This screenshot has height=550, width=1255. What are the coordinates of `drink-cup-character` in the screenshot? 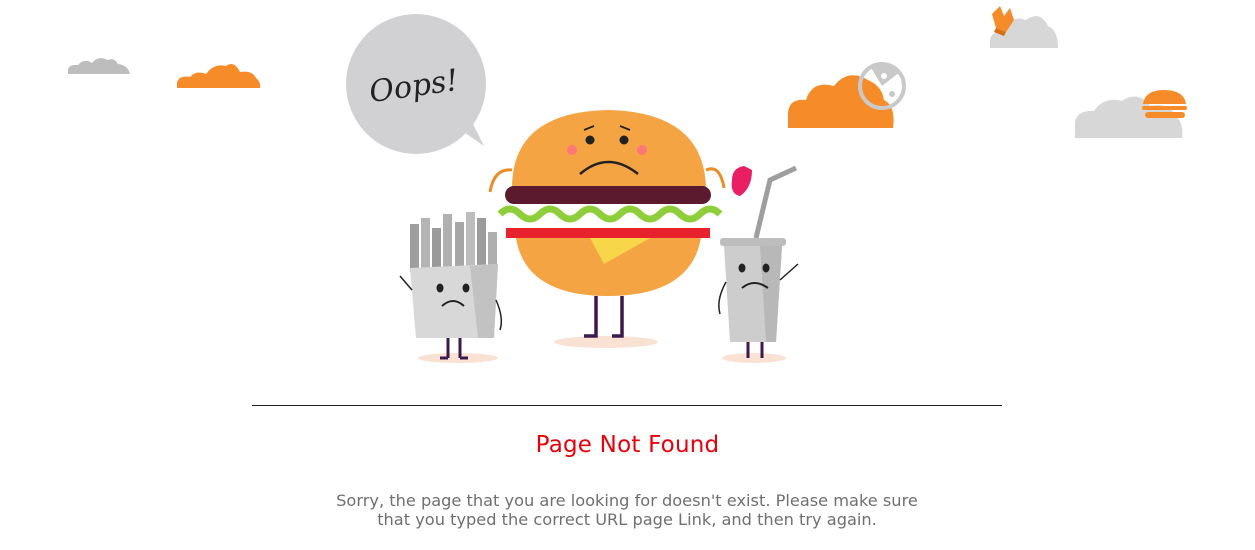 It's located at (758, 264).